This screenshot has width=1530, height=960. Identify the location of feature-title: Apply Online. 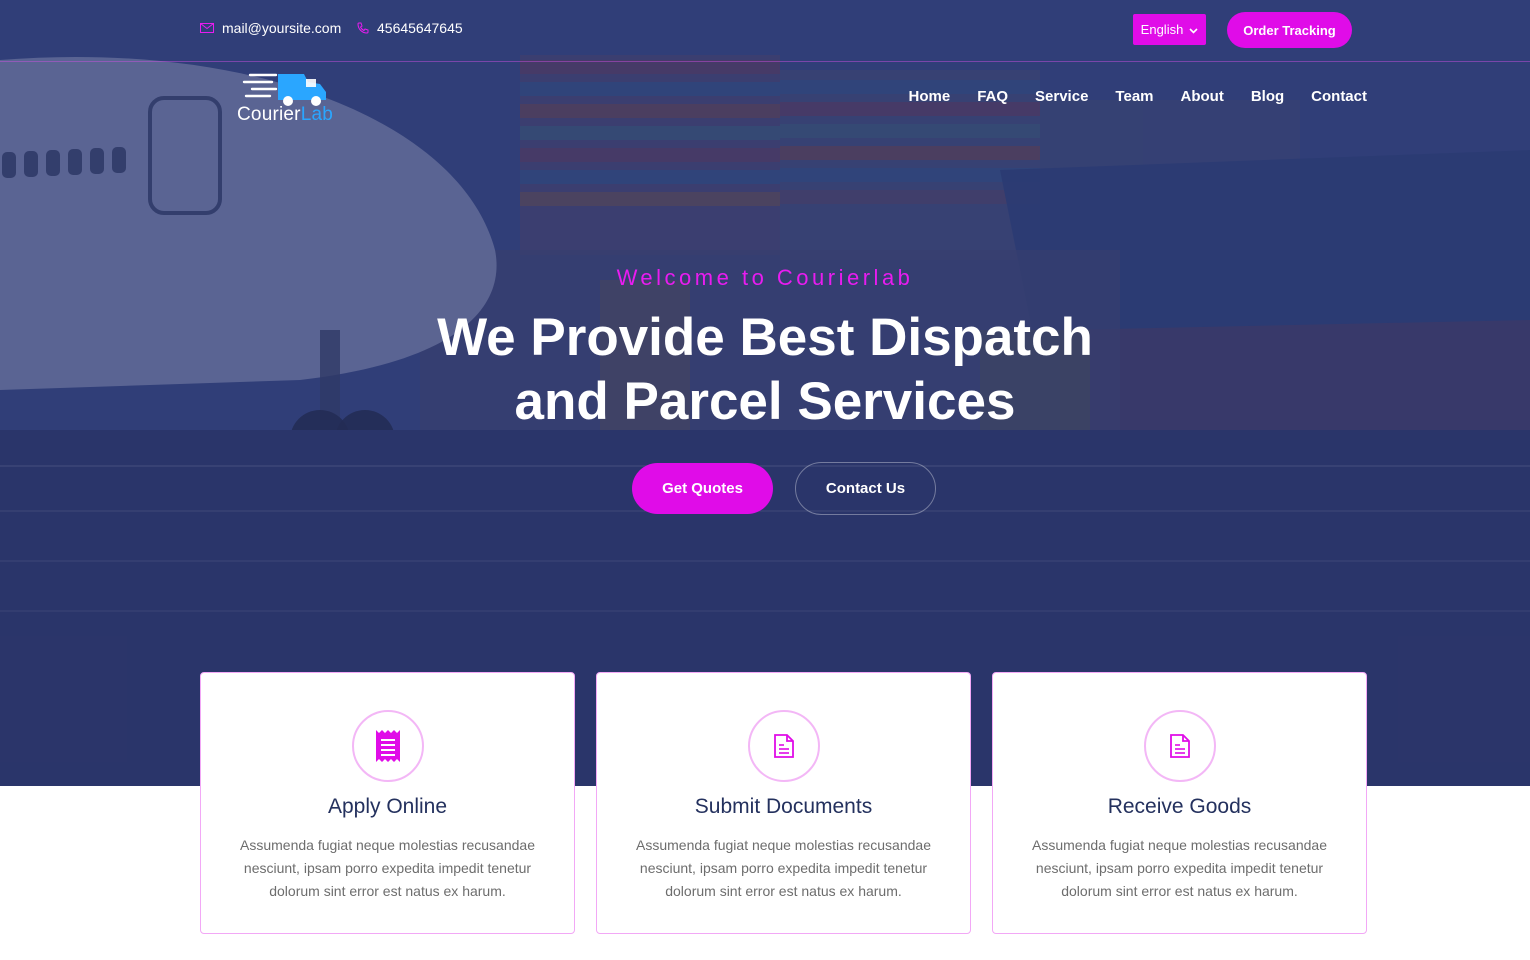
(387, 806).